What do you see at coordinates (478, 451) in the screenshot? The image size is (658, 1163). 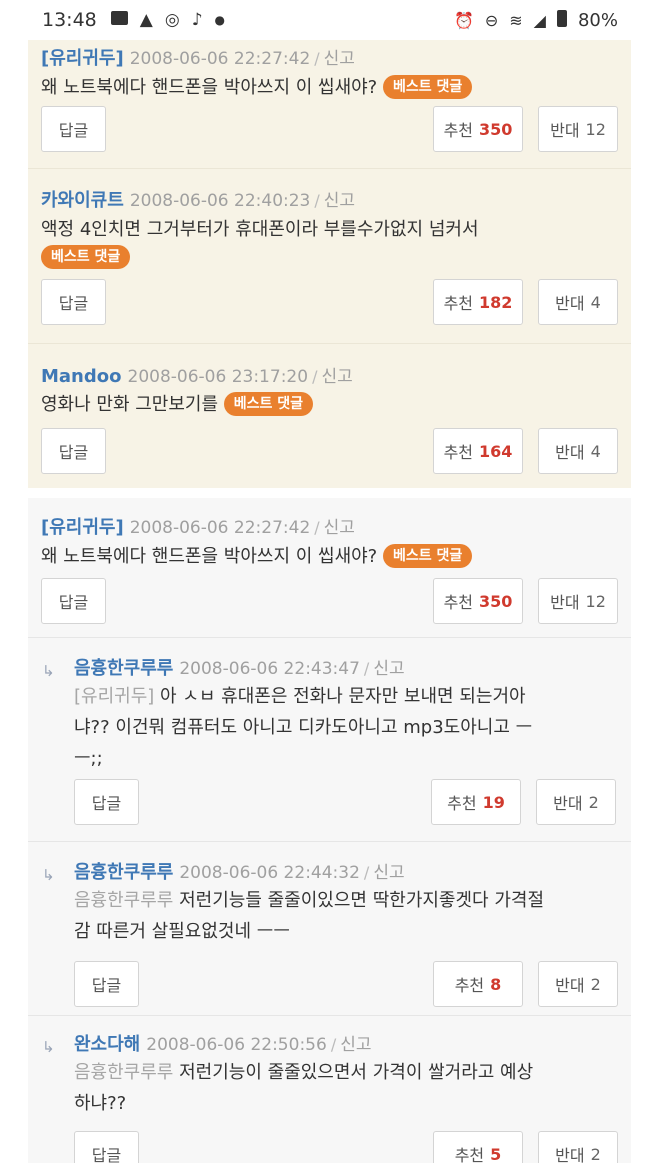 I see `like-button: 추천 164` at bounding box center [478, 451].